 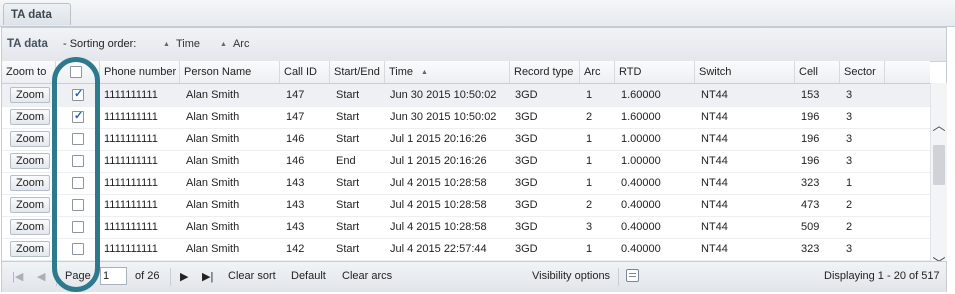 I want to click on clear-arcs-button: Clear arcs, so click(x=367, y=276).